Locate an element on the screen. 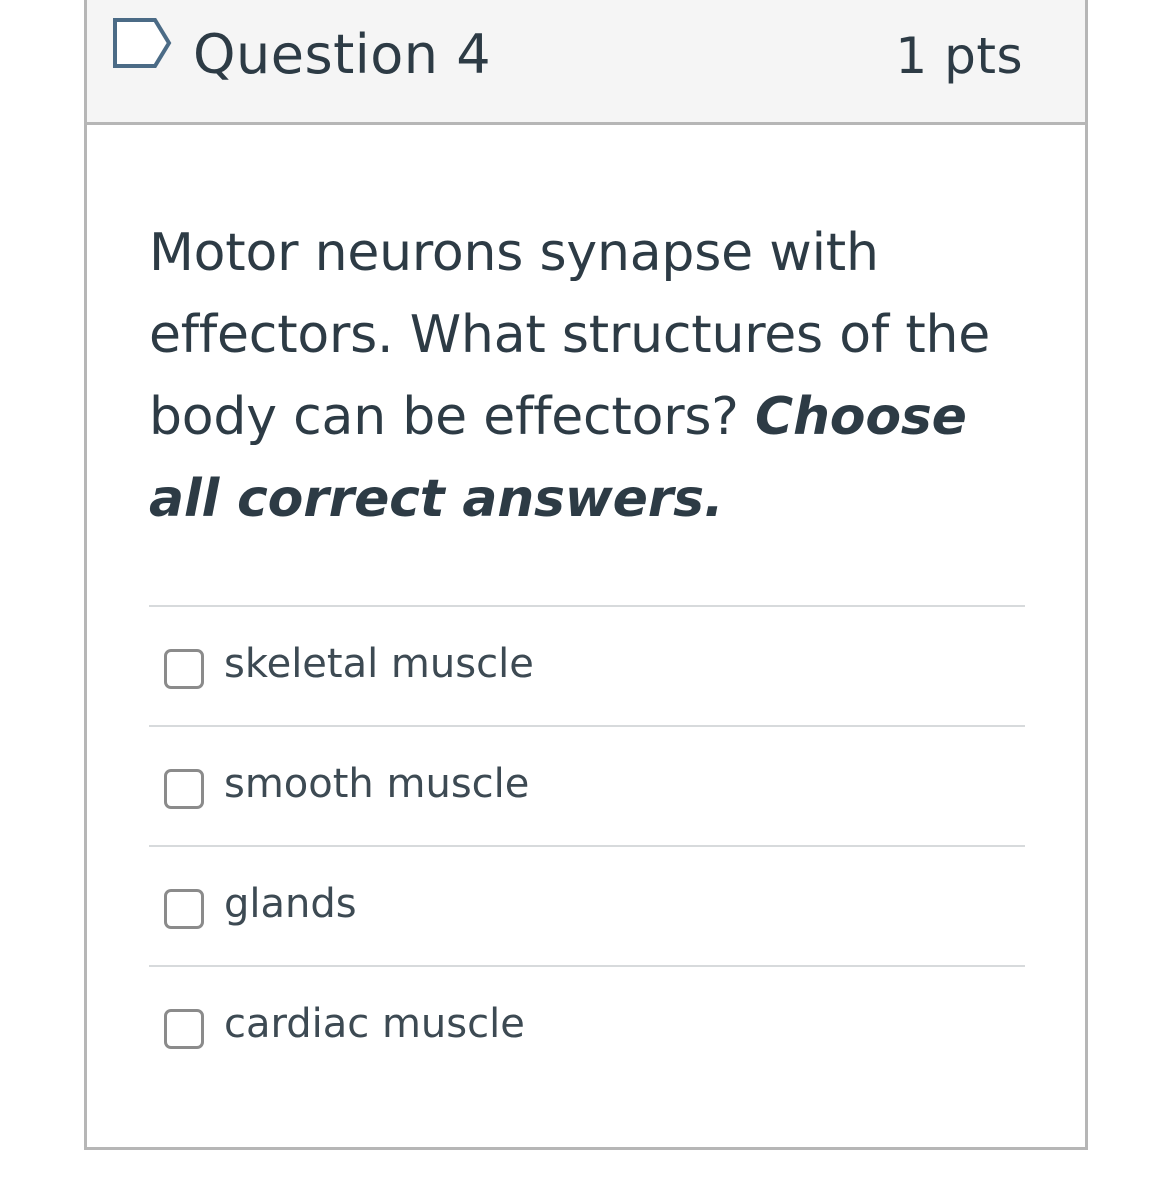 The height and width of the screenshot is (1179, 1170). answer-option: glands is located at coordinates (587, 905).